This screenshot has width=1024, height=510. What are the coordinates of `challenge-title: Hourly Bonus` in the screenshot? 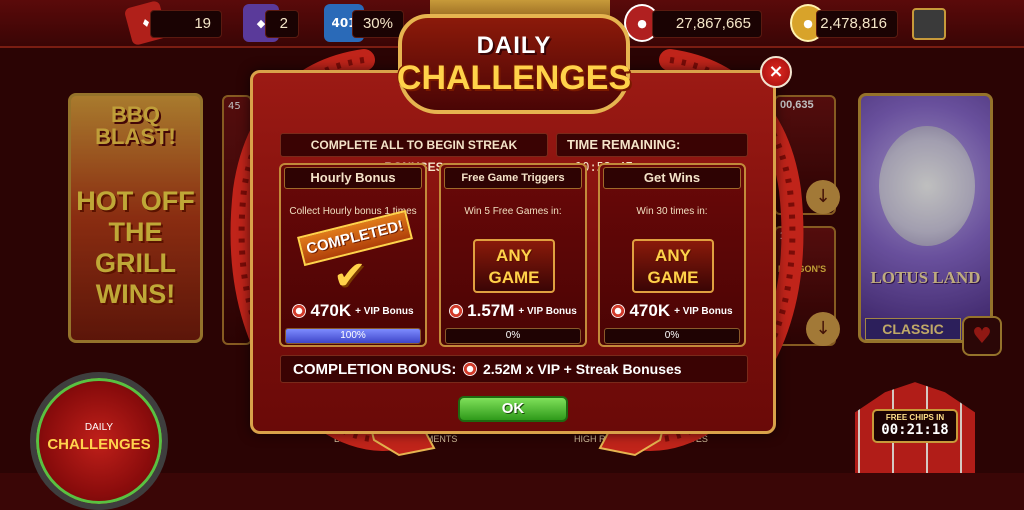 It's located at (353, 178).